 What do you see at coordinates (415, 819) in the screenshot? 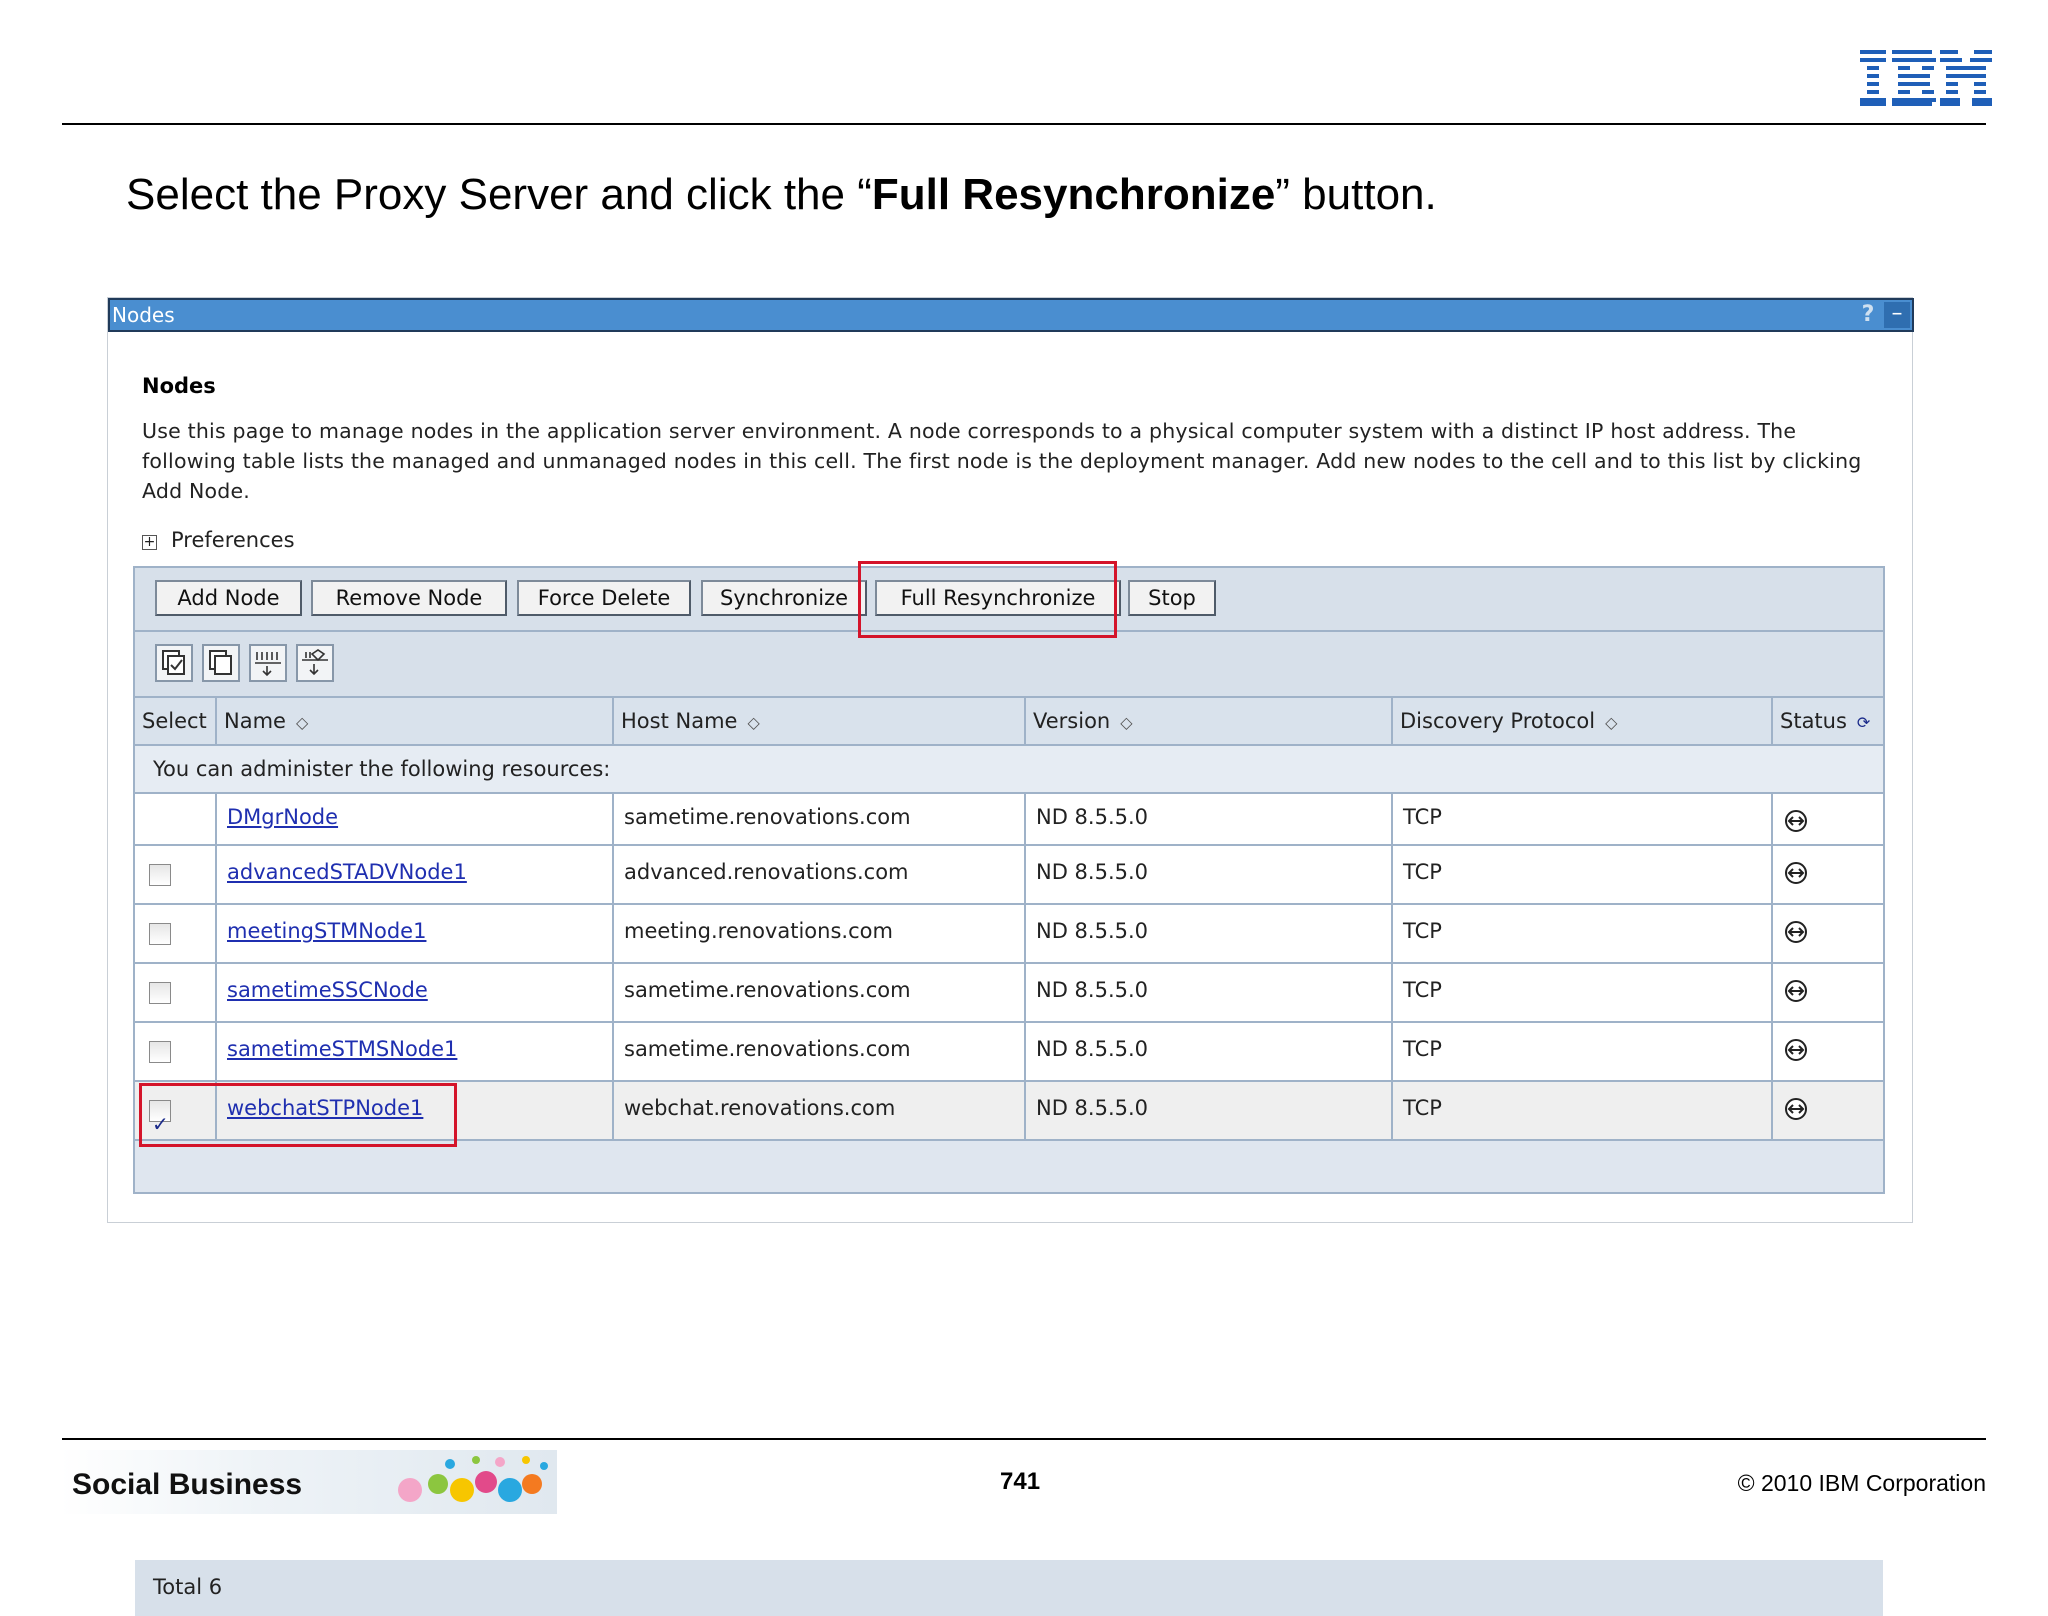
I see `name-cell: DMgrNode` at bounding box center [415, 819].